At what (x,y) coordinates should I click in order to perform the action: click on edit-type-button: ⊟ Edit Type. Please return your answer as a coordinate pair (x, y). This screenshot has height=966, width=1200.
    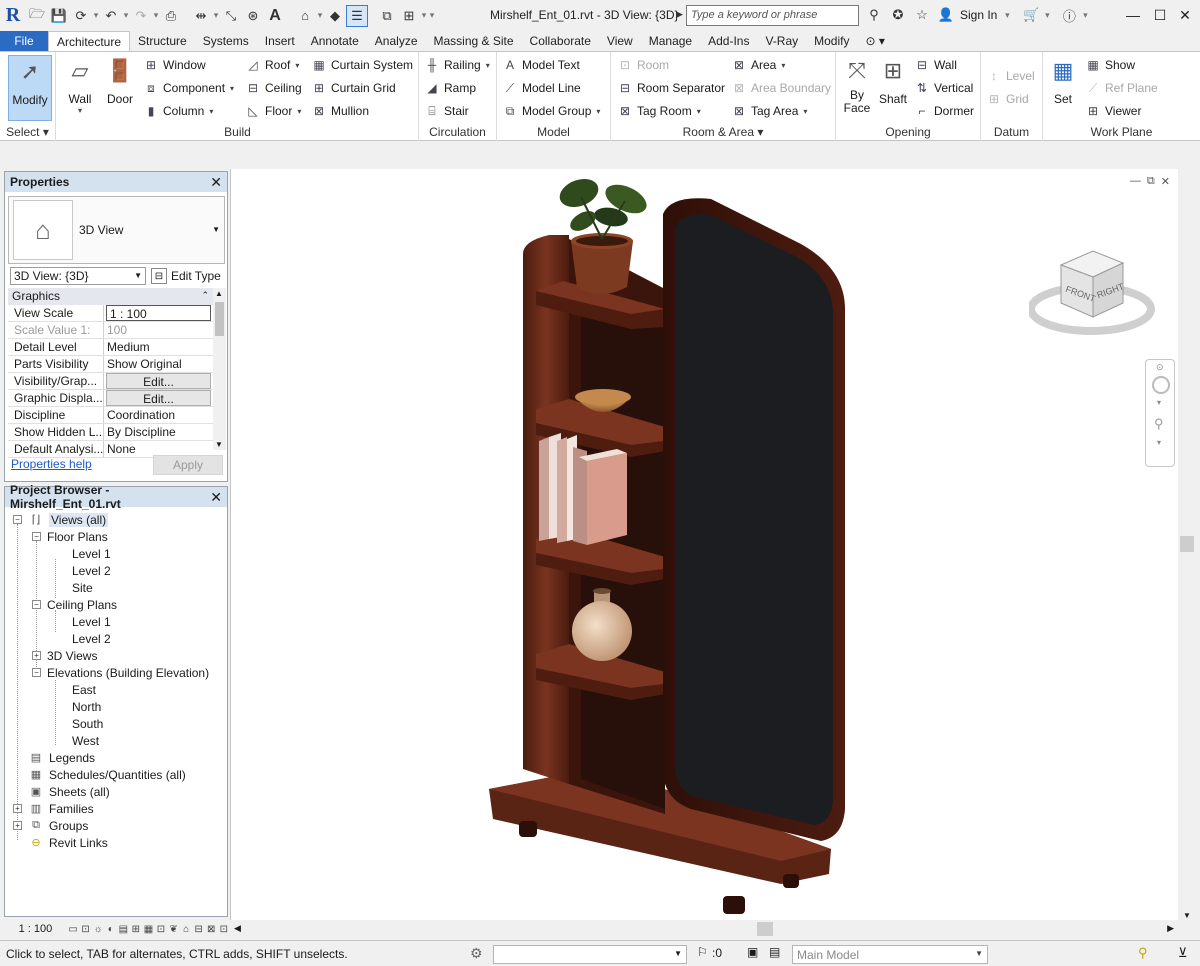
    Looking at the image, I should click on (186, 276).